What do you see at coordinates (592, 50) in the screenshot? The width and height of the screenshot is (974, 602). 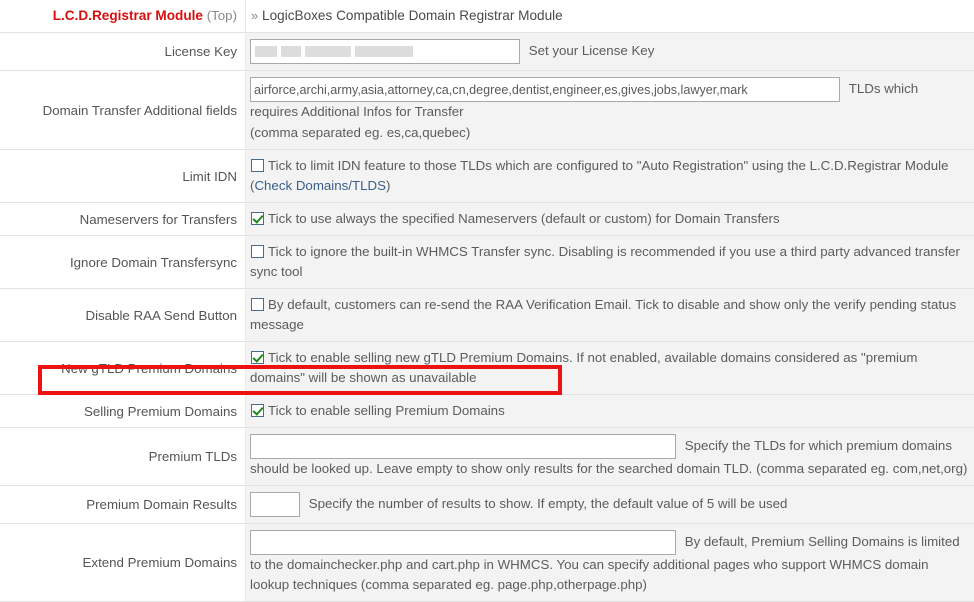 I see `license-key-note: Set your License Key` at bounding box center [592, 50].